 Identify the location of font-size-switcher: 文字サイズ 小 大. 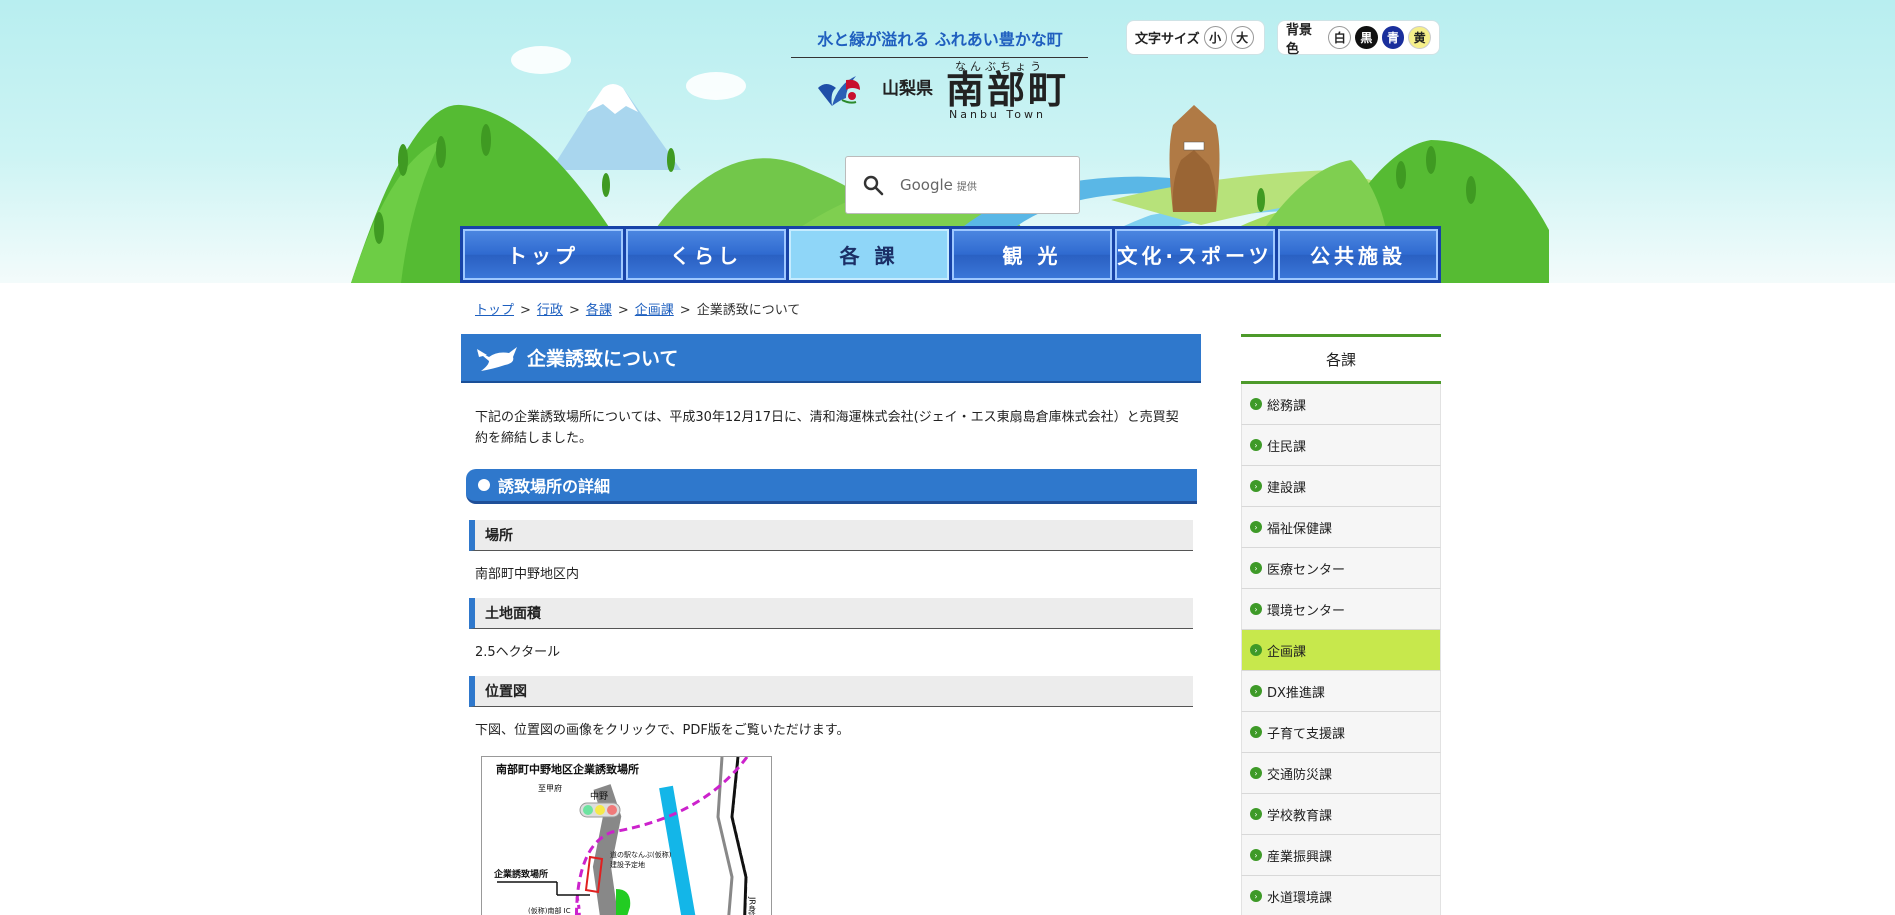
(1195, 37).